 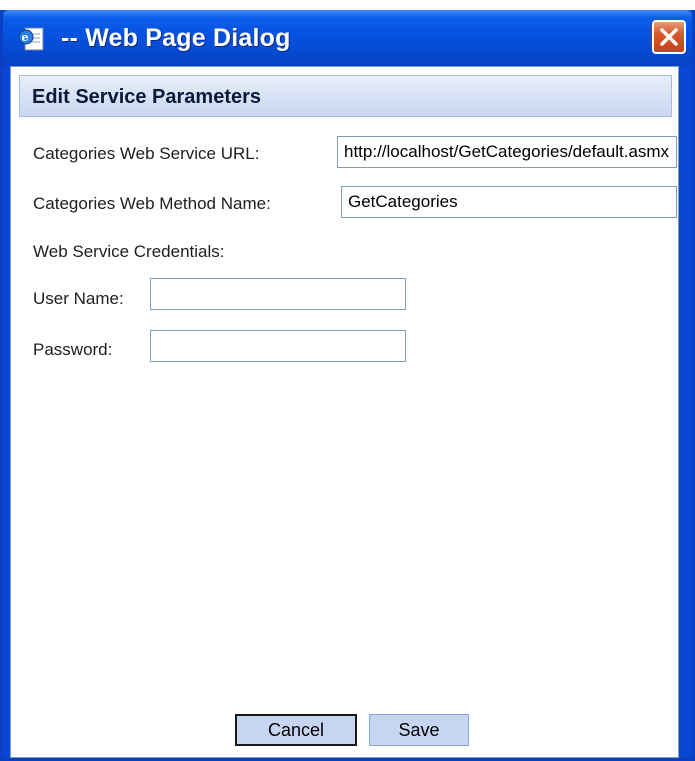 I want to click on password-input, so click(x=278, y=346).